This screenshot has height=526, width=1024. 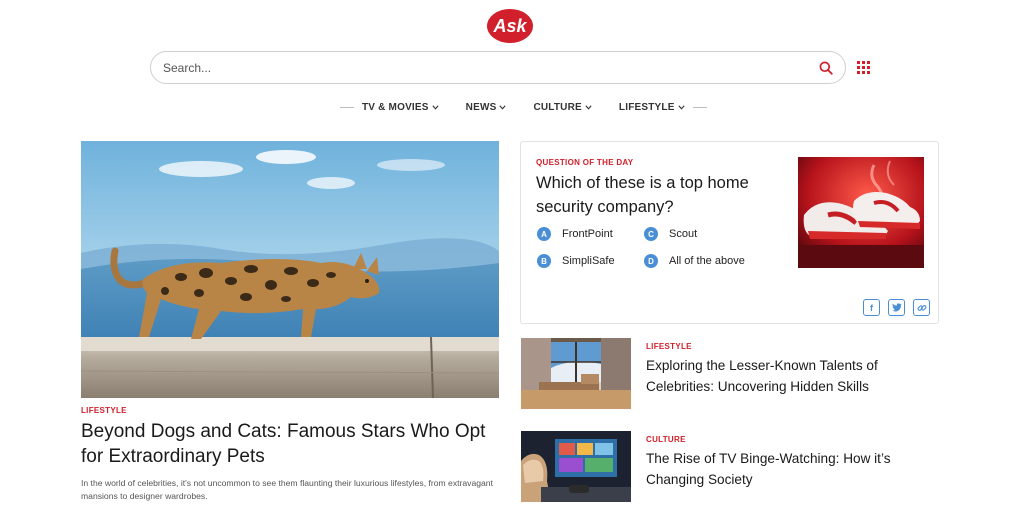 What do you see at coordinates (585, 162) in the screenshot?
I see `question-kicker: QUESTION OF THE DAY` at bounding box center [585, 162].